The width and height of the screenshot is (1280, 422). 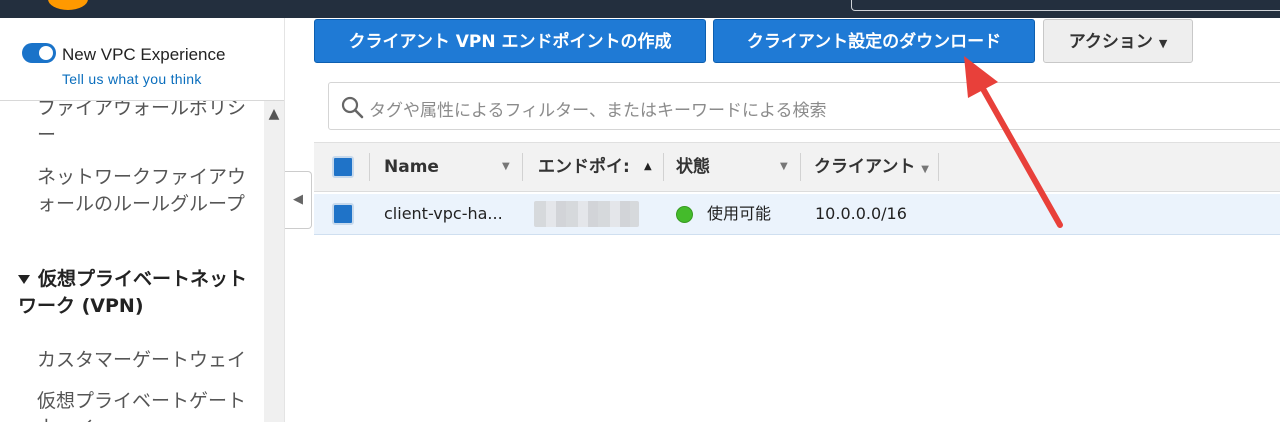 I want to click on table-header: Name ▼ エンドポイ: ▲ 状態 ▼ クライアント ▼, so click(x=797, y=167).